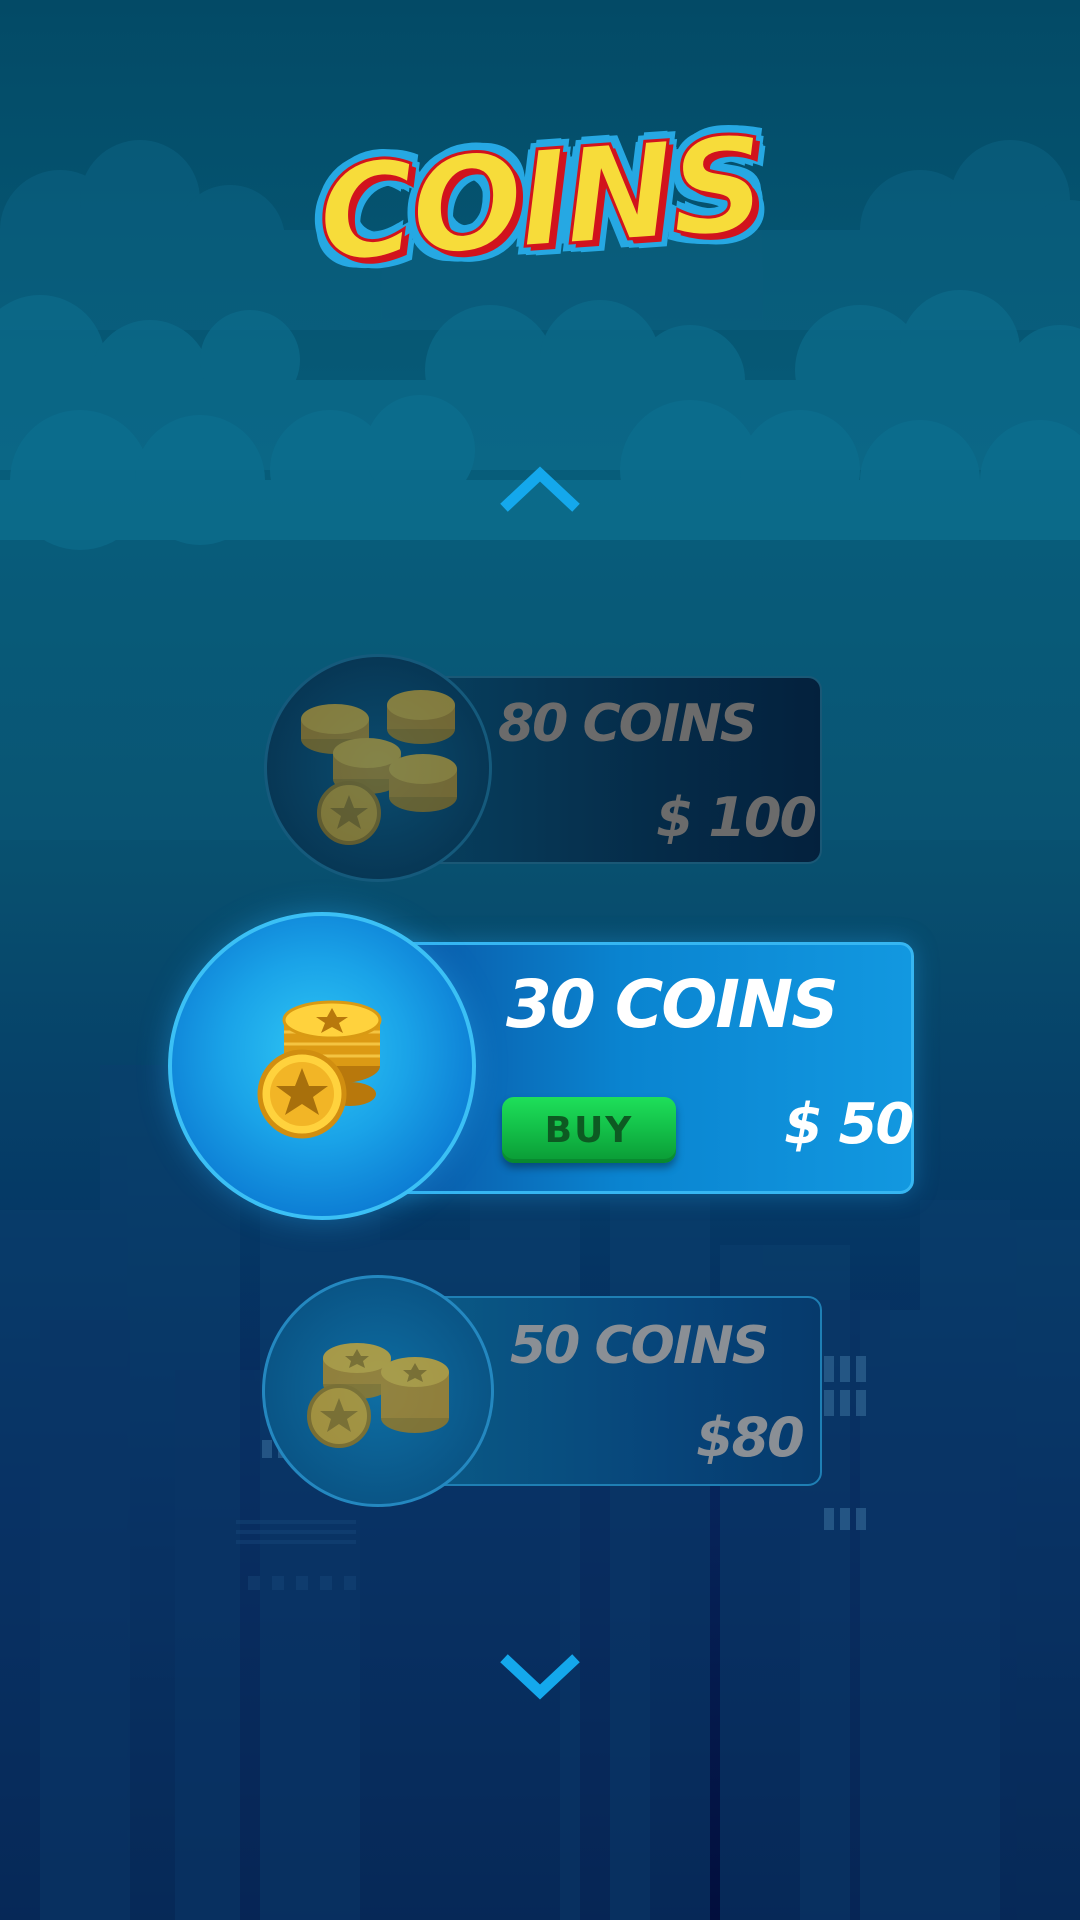 The image size is (1080, 1920). What do you see at coordinates (849, 1124) in the screenshot?
I see `pack-price-label: $ 50` at bounding box center [849, 1124].